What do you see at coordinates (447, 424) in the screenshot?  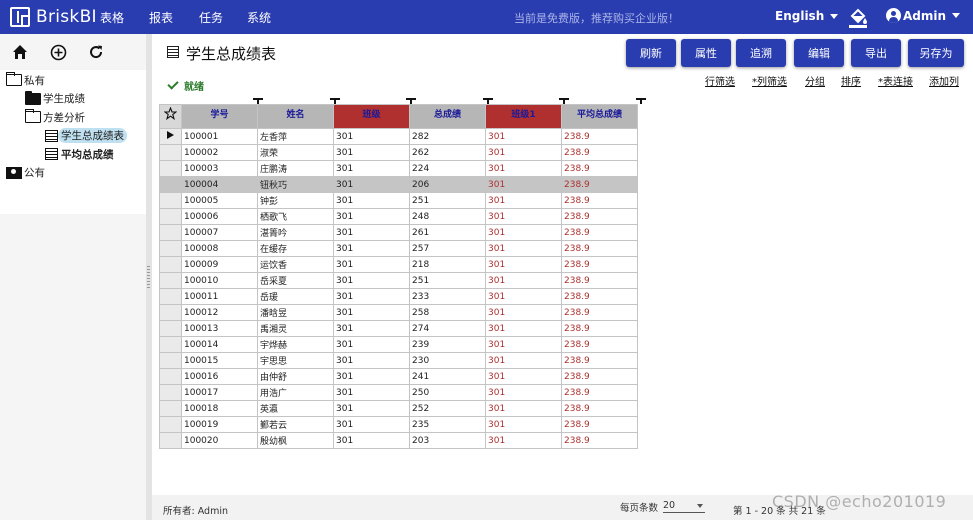 I see `cell-total-score: 235` at bounding box center [447, 424].